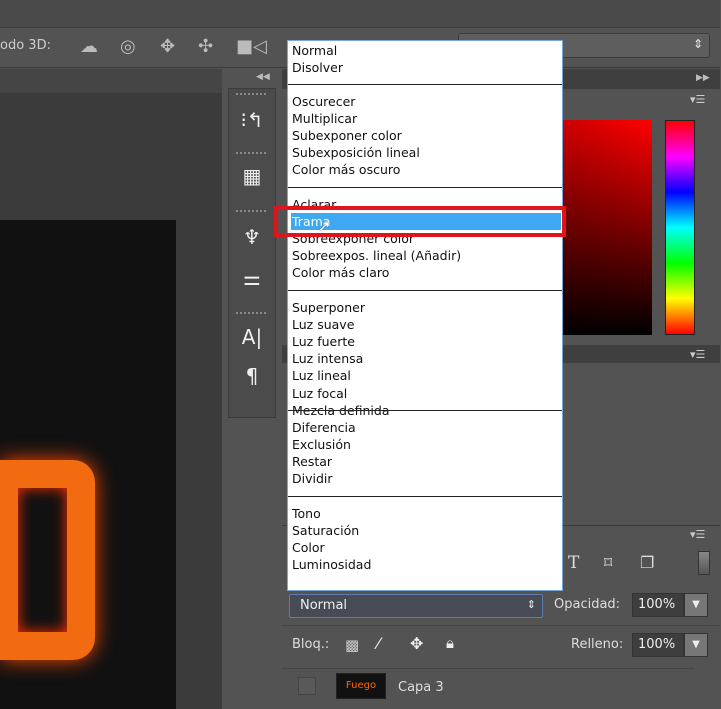 This screenshot has height=709, width=721. What do you see at coordinates (324, 605) in the screenshot?
I see `blend-mode-value: Normal` at bounding box center [324, 605].